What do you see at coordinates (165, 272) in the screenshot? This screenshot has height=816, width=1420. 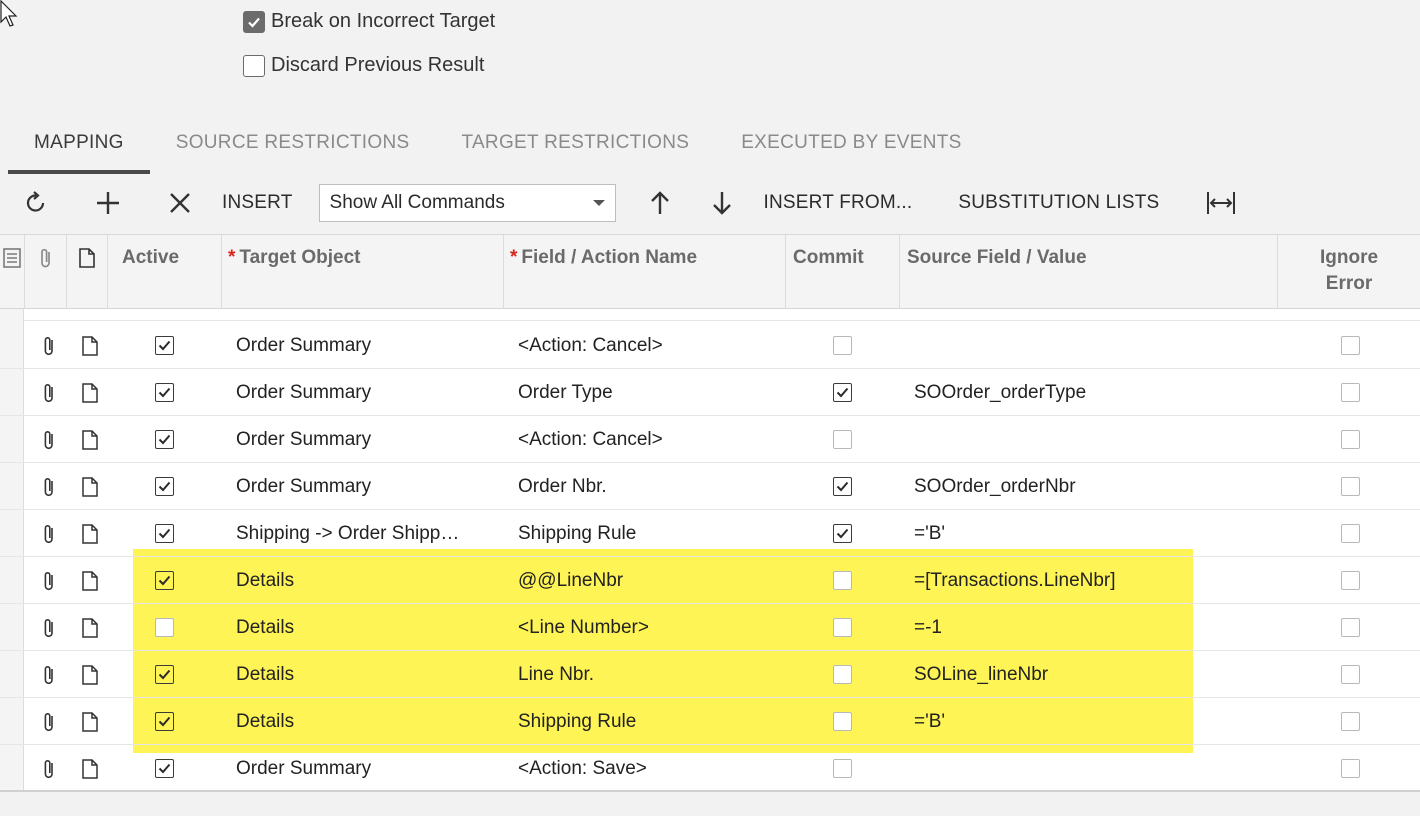 I see `active-column-header: Active` at bounding box center [165, 272].